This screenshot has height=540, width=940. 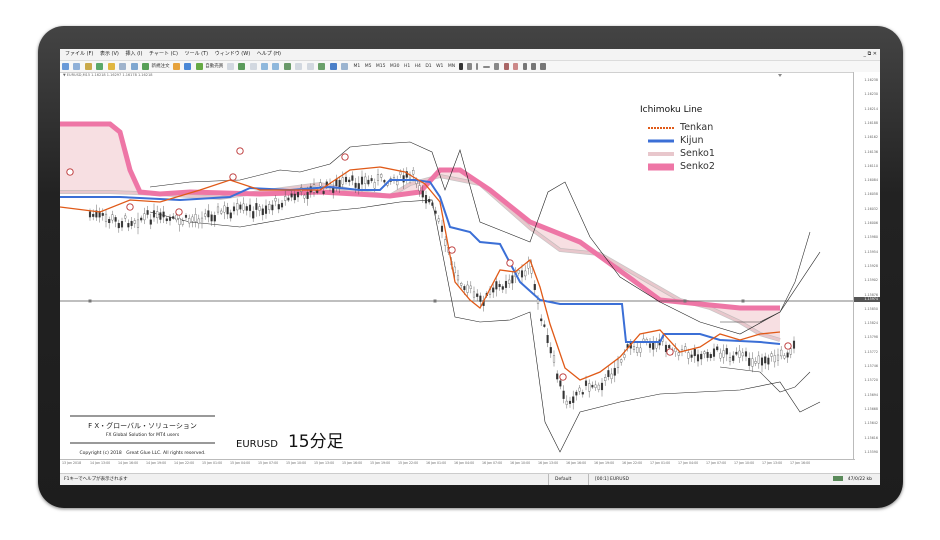 I want to click on time-label: 17 Jan 13:00, so click(x=772, y=463).